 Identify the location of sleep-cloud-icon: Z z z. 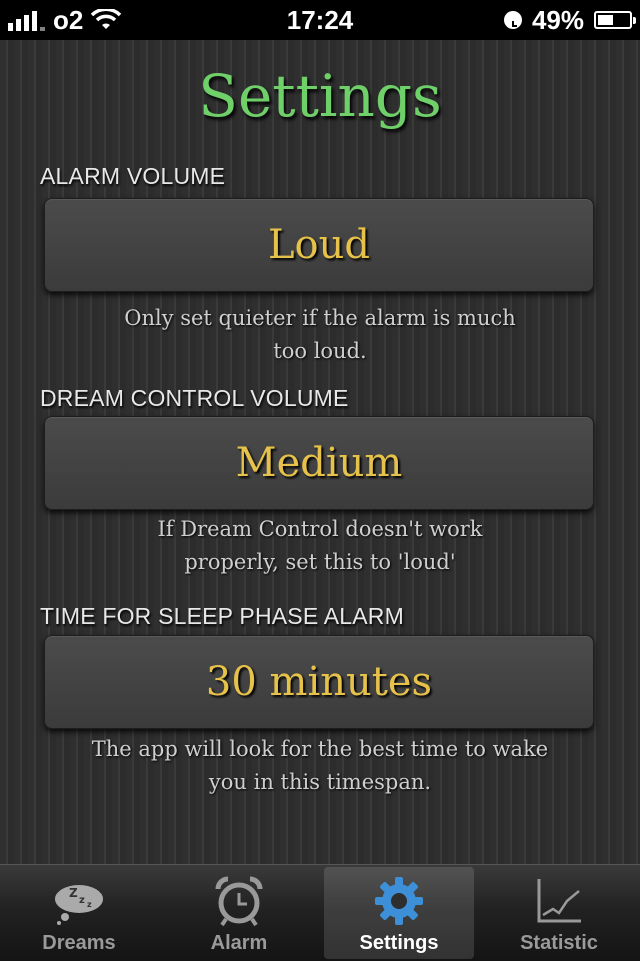
(79, 901).